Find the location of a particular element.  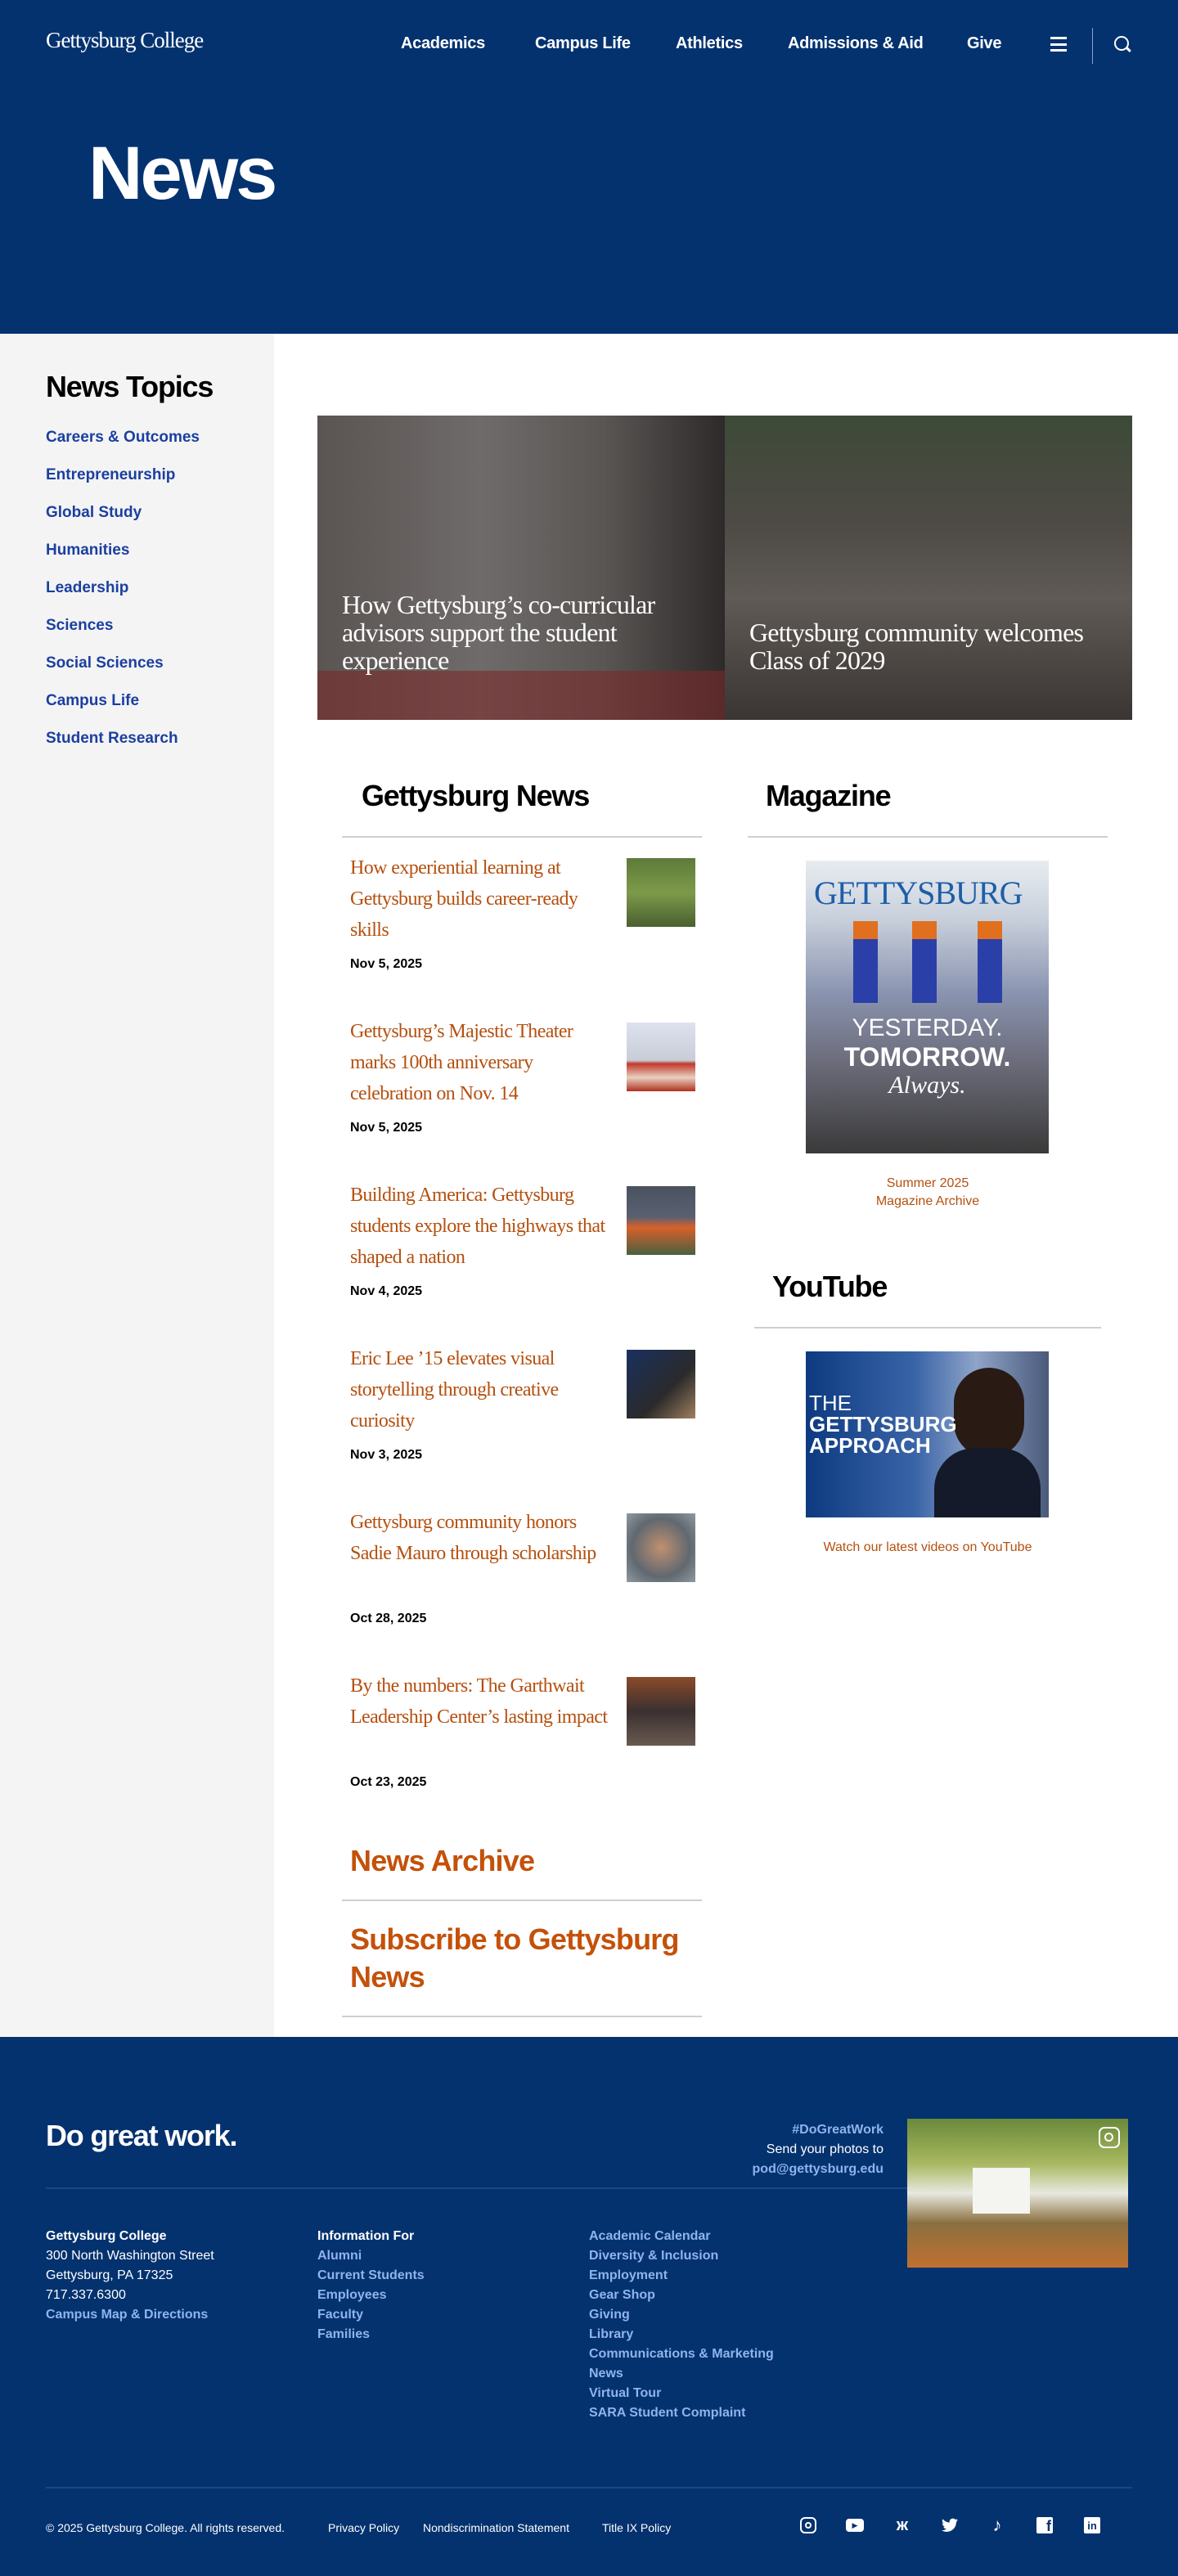

magazine-cover-text: TOMORROW. is located at coordinates (927, 1057).